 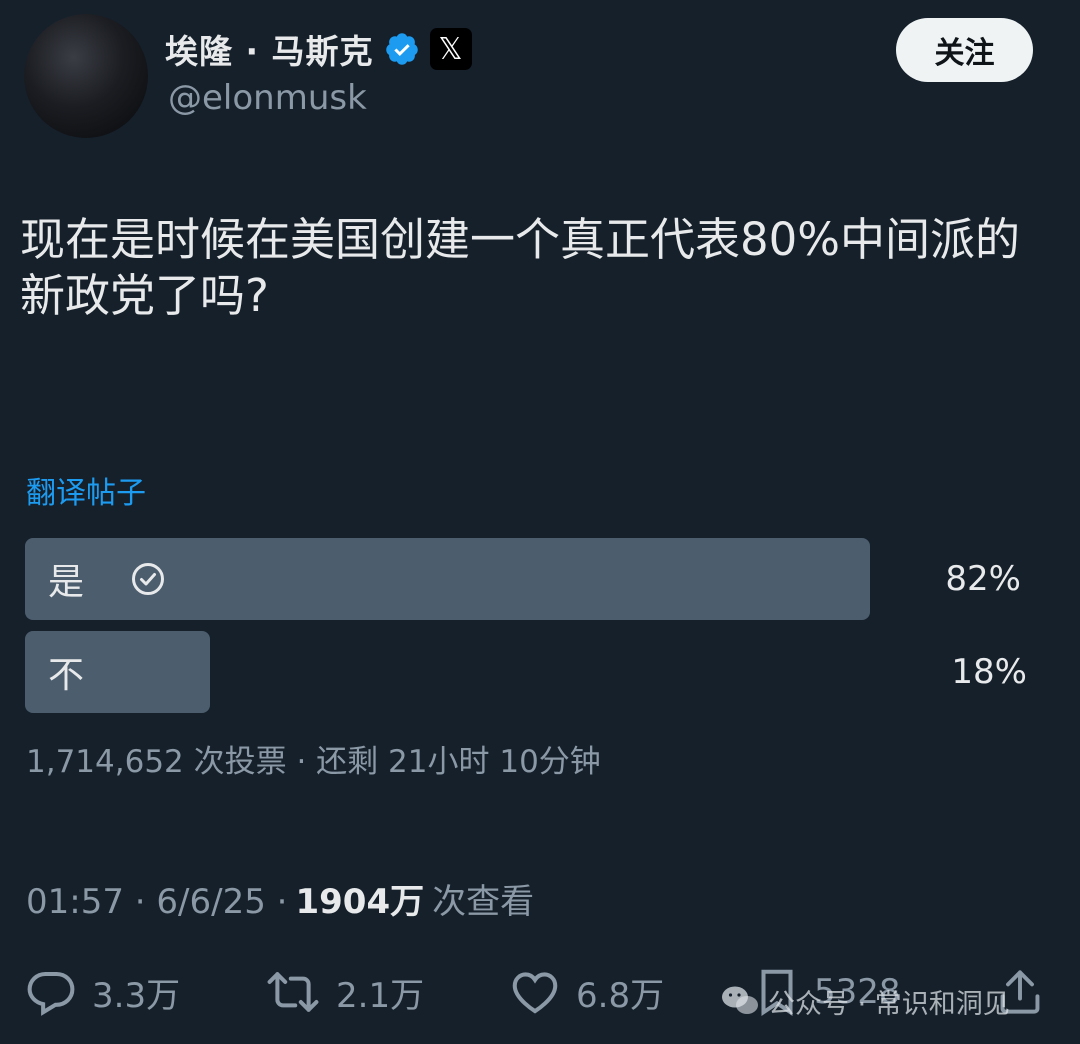 What do you see at coordinates (107, 579) in the screenshot?
I see `poll-option-label-row: 是` at bounding box center [107, 579].